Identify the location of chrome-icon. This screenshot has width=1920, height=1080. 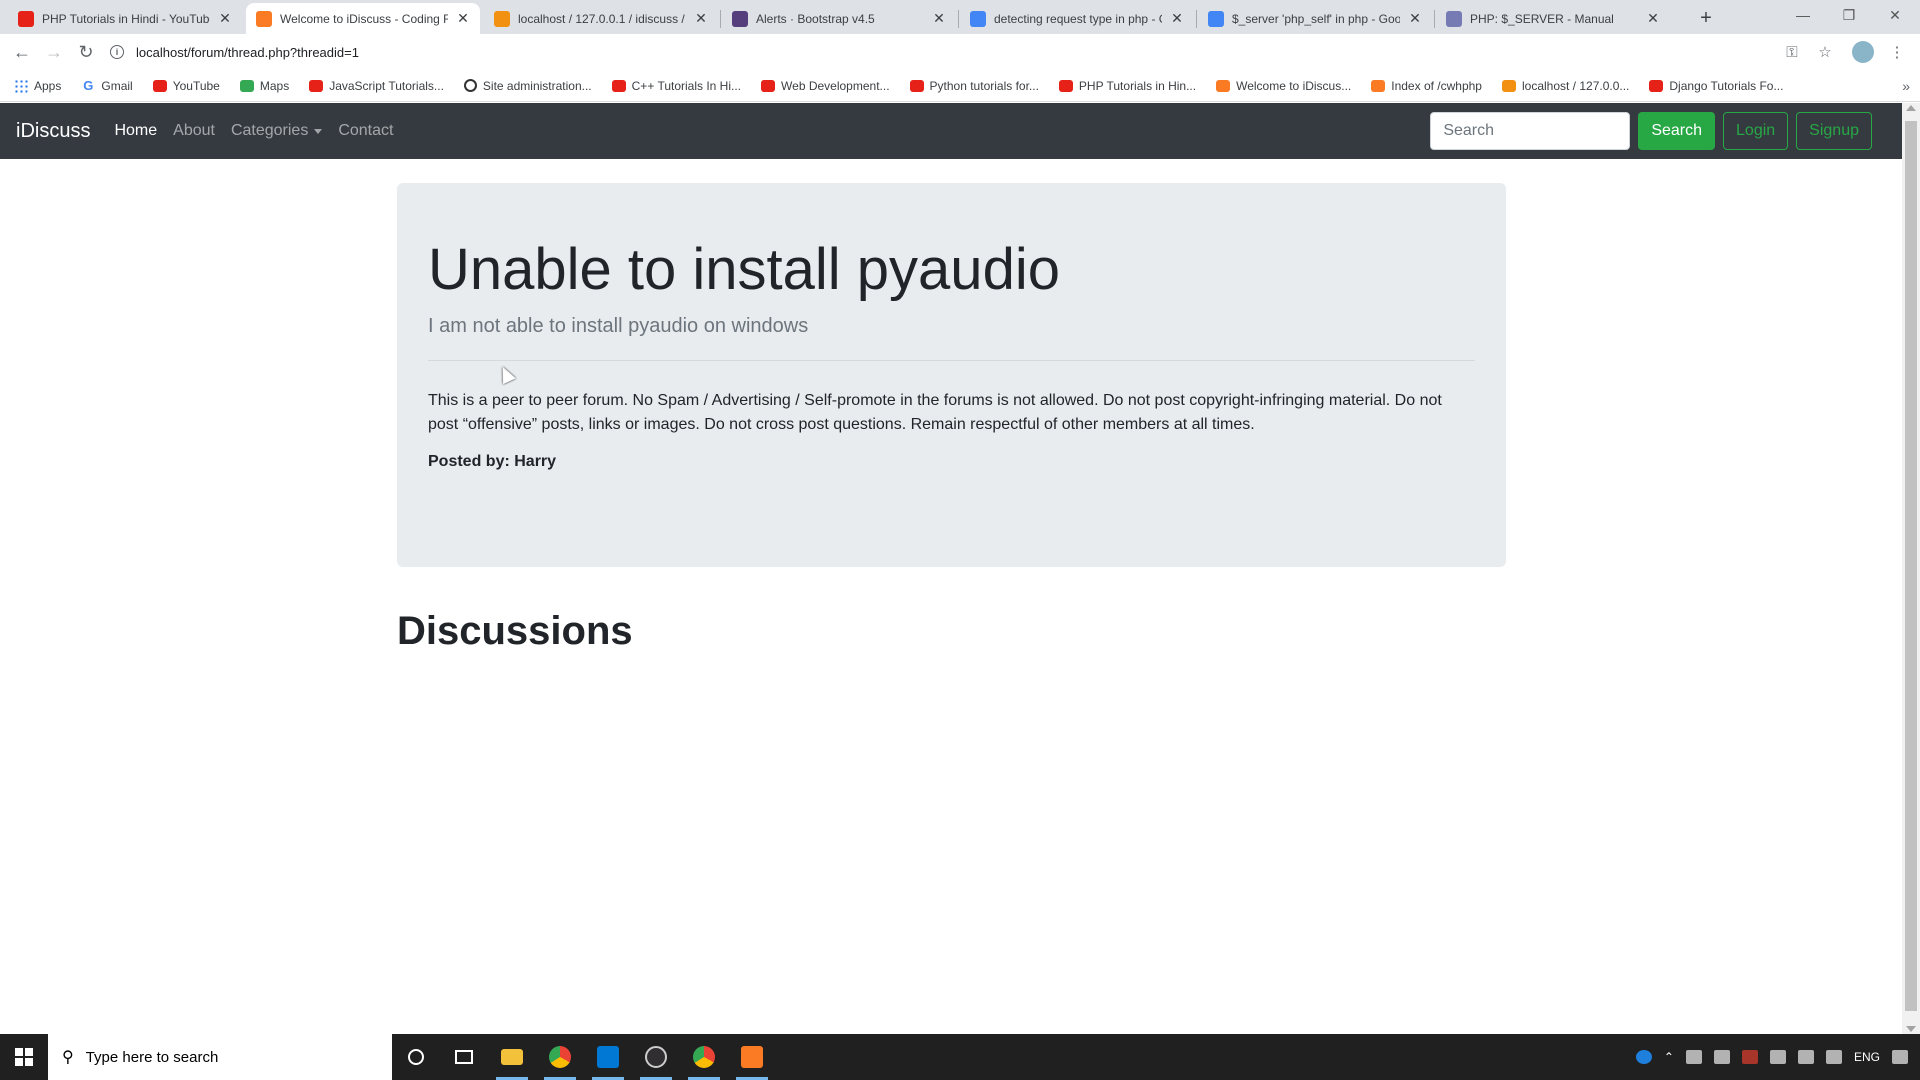
(560, 1057).